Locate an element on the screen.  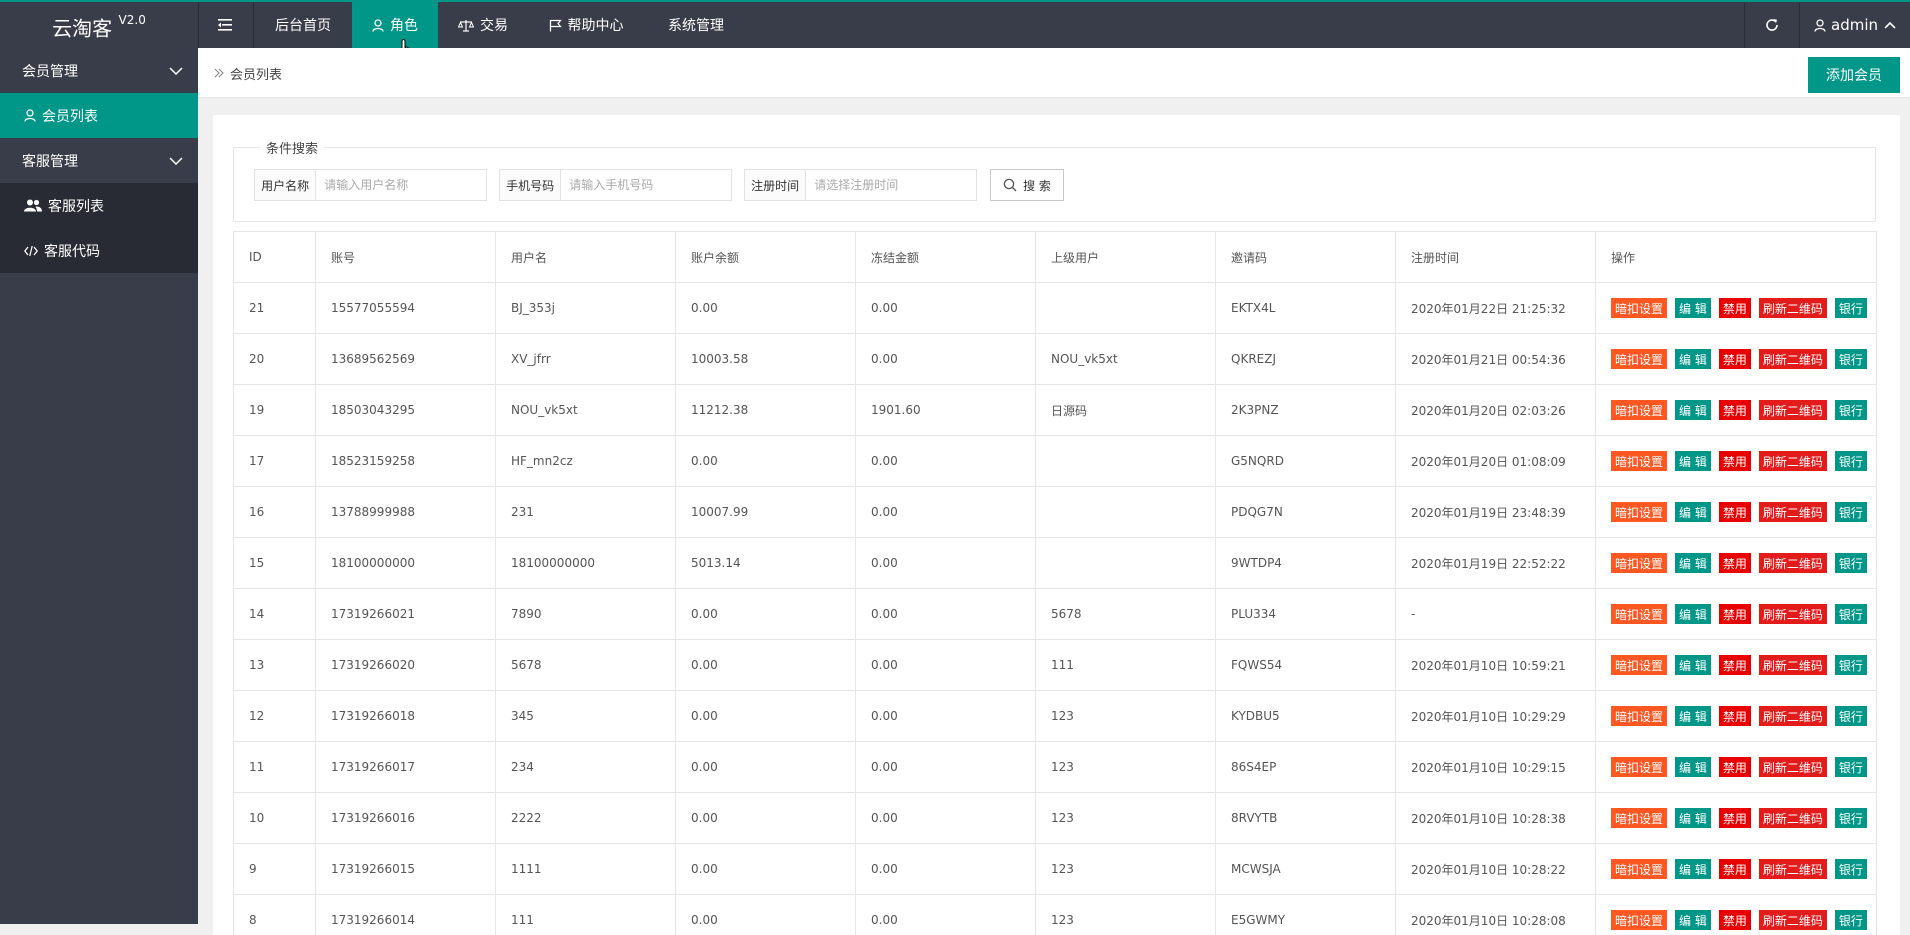
table-header: ID is located at coordinates (275, 257).